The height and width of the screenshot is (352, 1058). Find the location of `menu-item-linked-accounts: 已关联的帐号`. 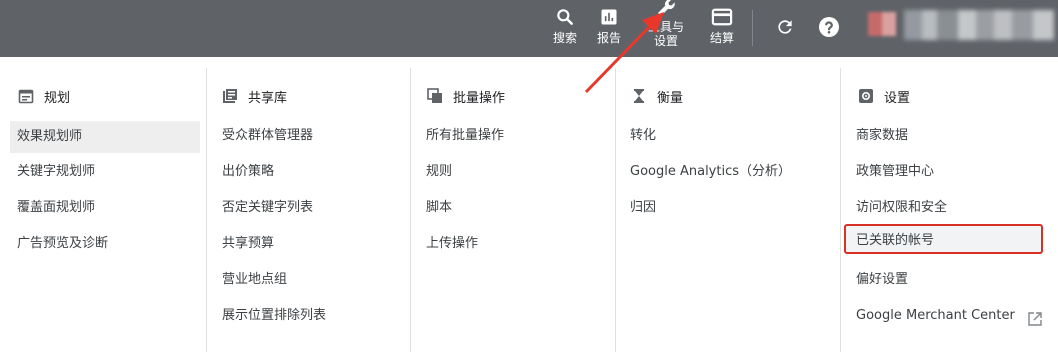

menu-item-linked-accounts: 已关联的帐号 is located at coordinates (943, 239).